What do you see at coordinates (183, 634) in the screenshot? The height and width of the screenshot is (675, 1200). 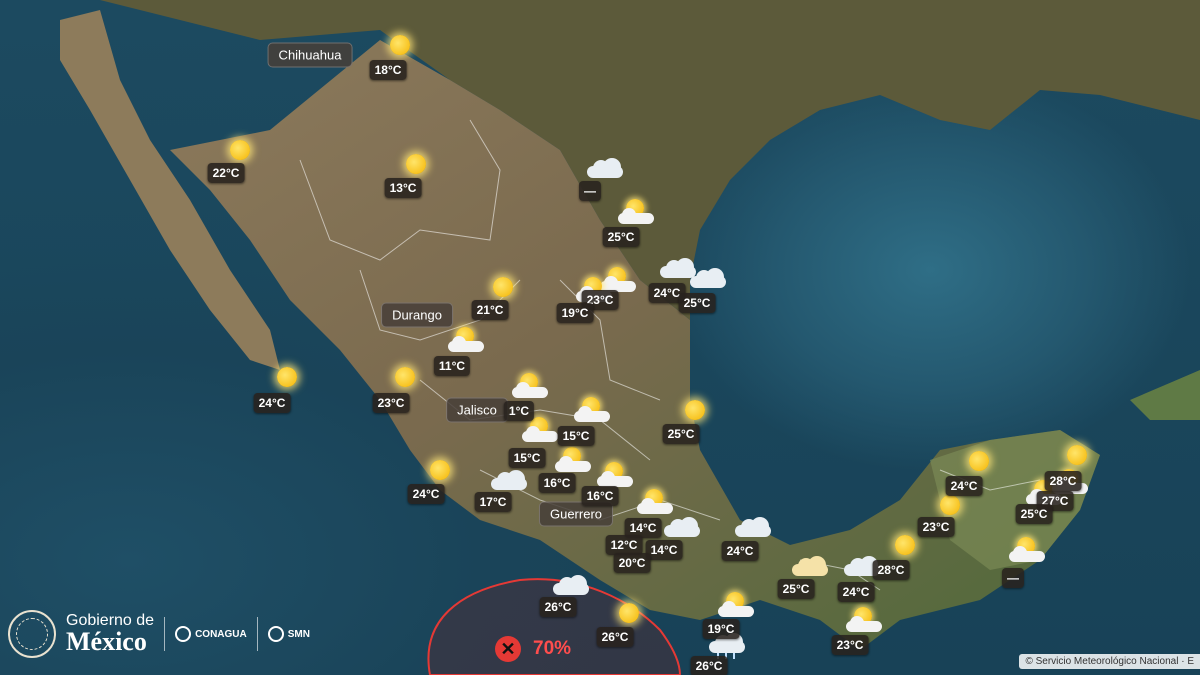 I see `conagua-icon` at bounding box center [183, 634].